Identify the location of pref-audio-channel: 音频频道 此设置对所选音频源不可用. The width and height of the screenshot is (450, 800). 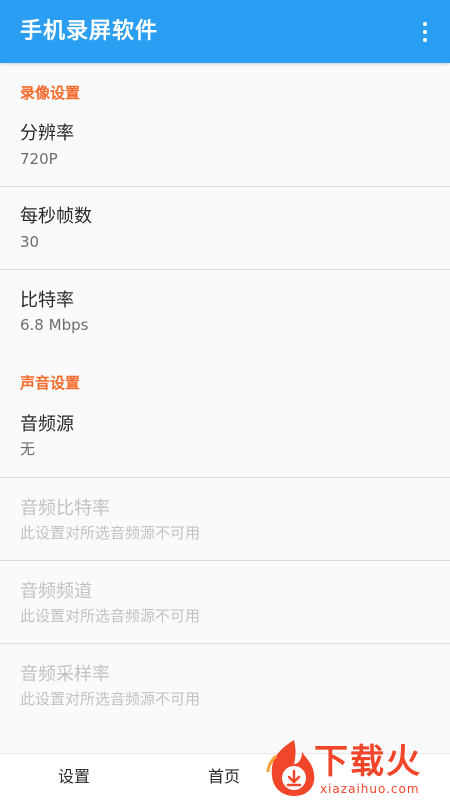
(225, 602).